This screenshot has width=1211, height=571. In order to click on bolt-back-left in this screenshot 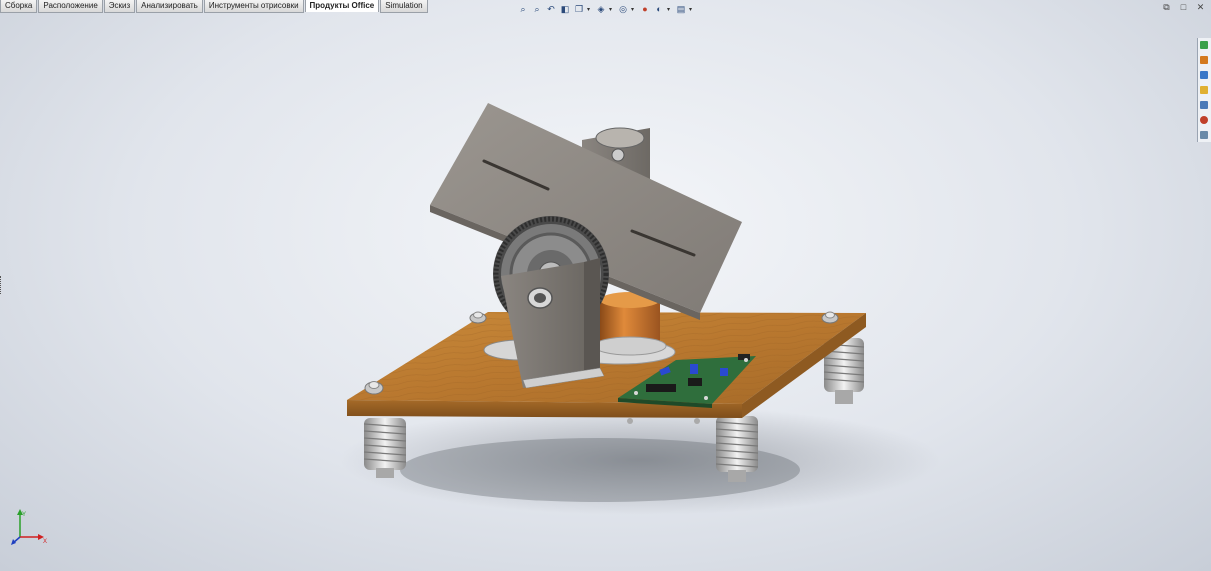, I will do `click(478, 317)`.